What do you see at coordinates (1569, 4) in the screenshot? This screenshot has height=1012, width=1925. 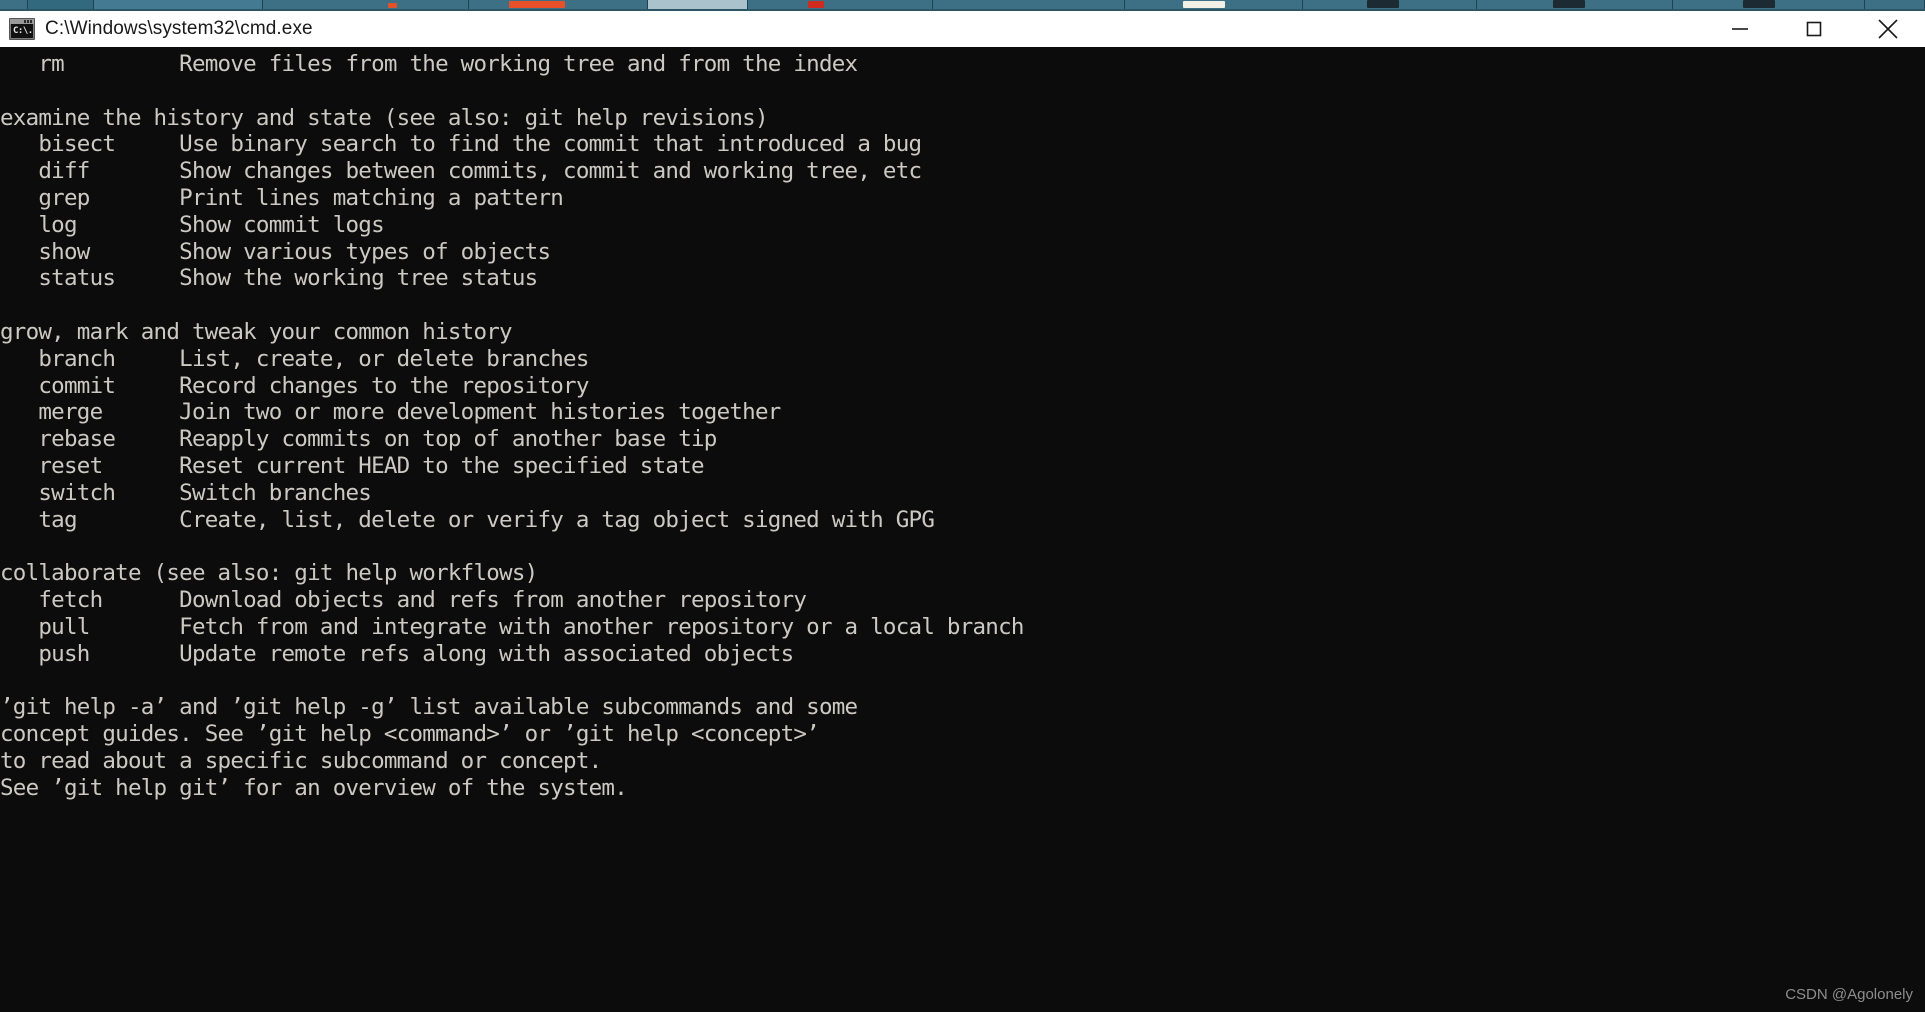 I see `taskbar-item-10-favicon` at bounding box center [1569, 4].